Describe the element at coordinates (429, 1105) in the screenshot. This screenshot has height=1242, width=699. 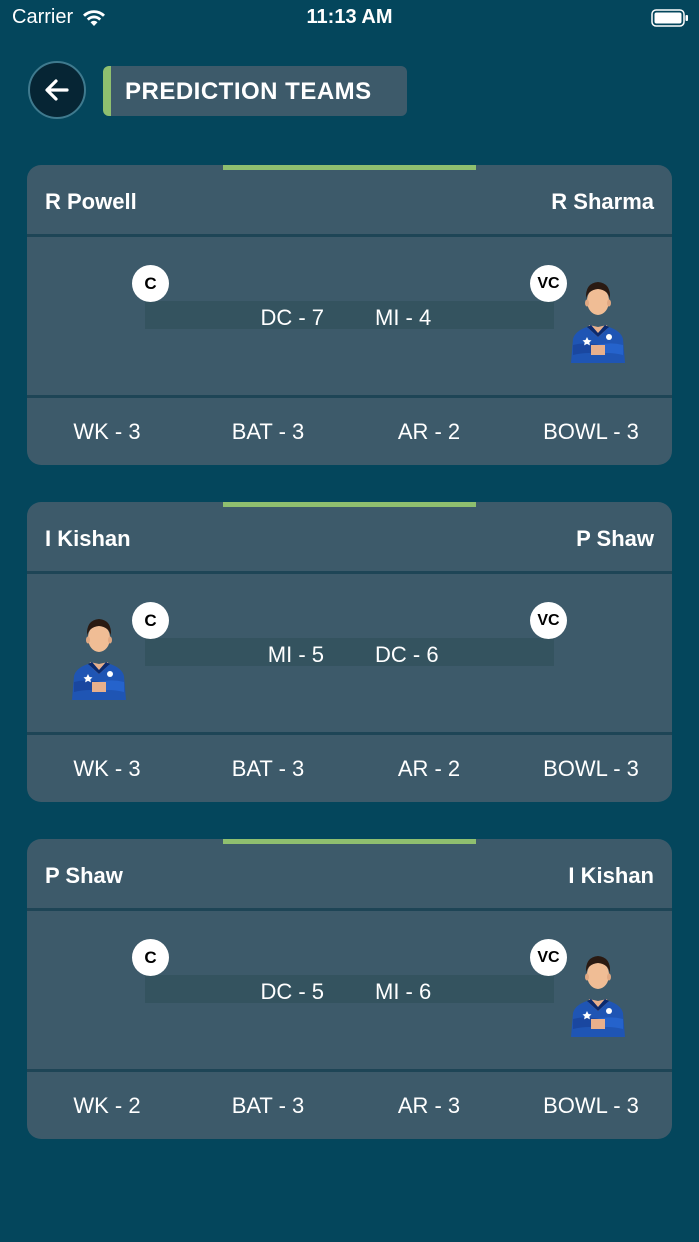
I see `stat-ar: AR - 3` at that location.